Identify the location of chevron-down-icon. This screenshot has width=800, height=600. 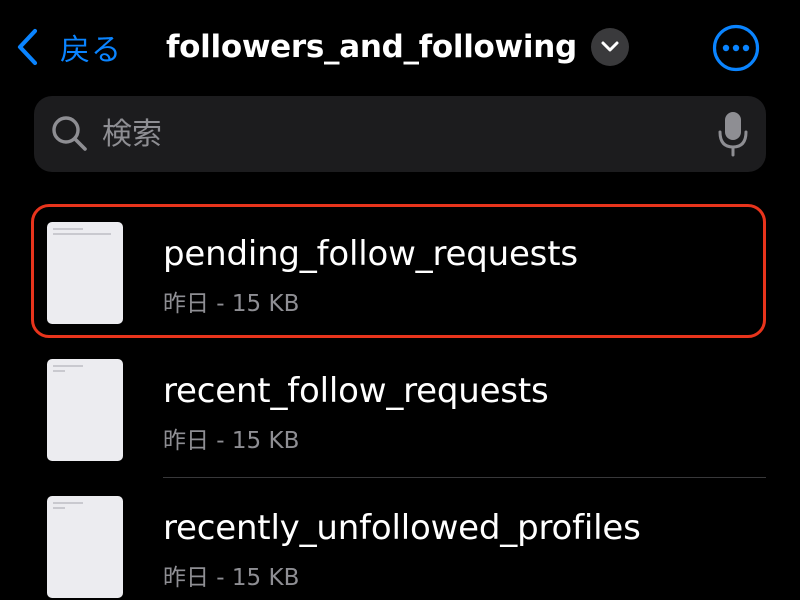
(609, 47).